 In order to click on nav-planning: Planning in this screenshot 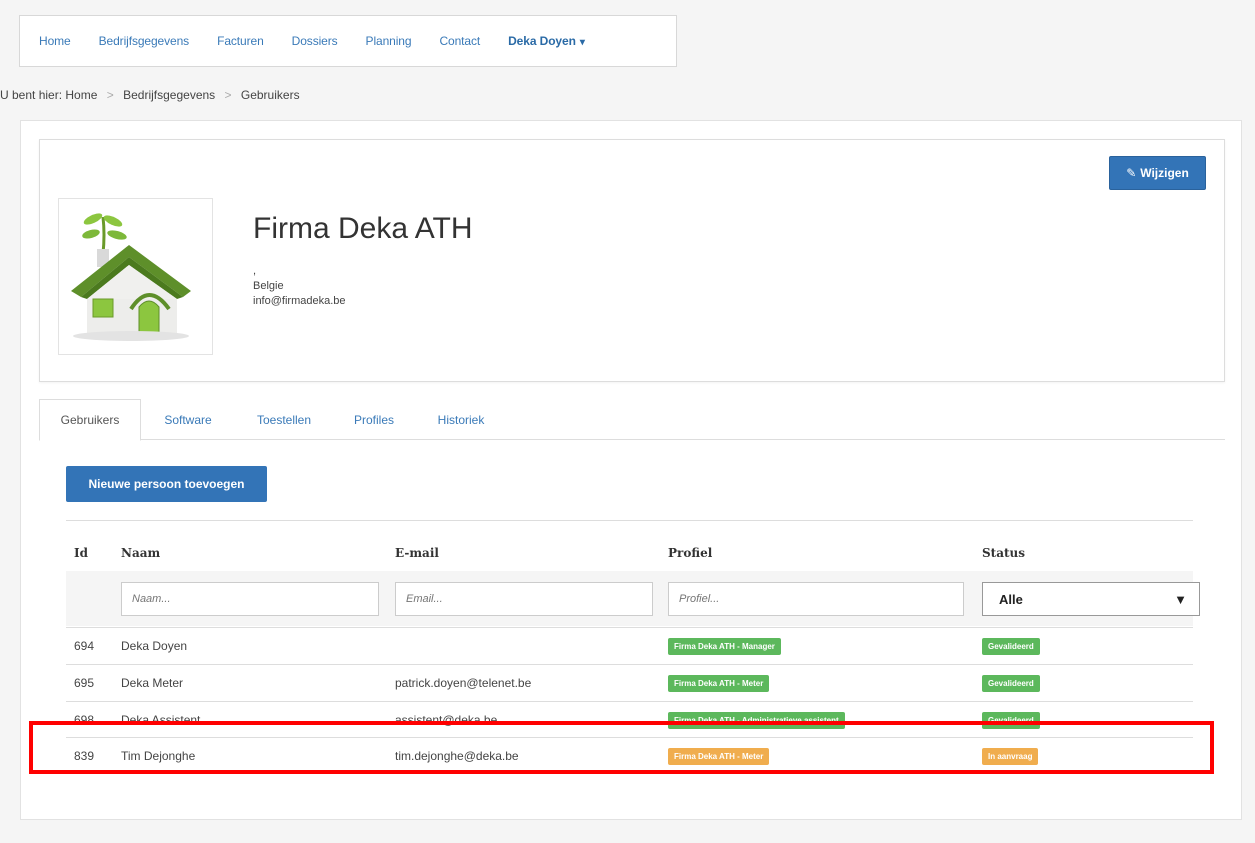, I will do `click(389, 41)`.